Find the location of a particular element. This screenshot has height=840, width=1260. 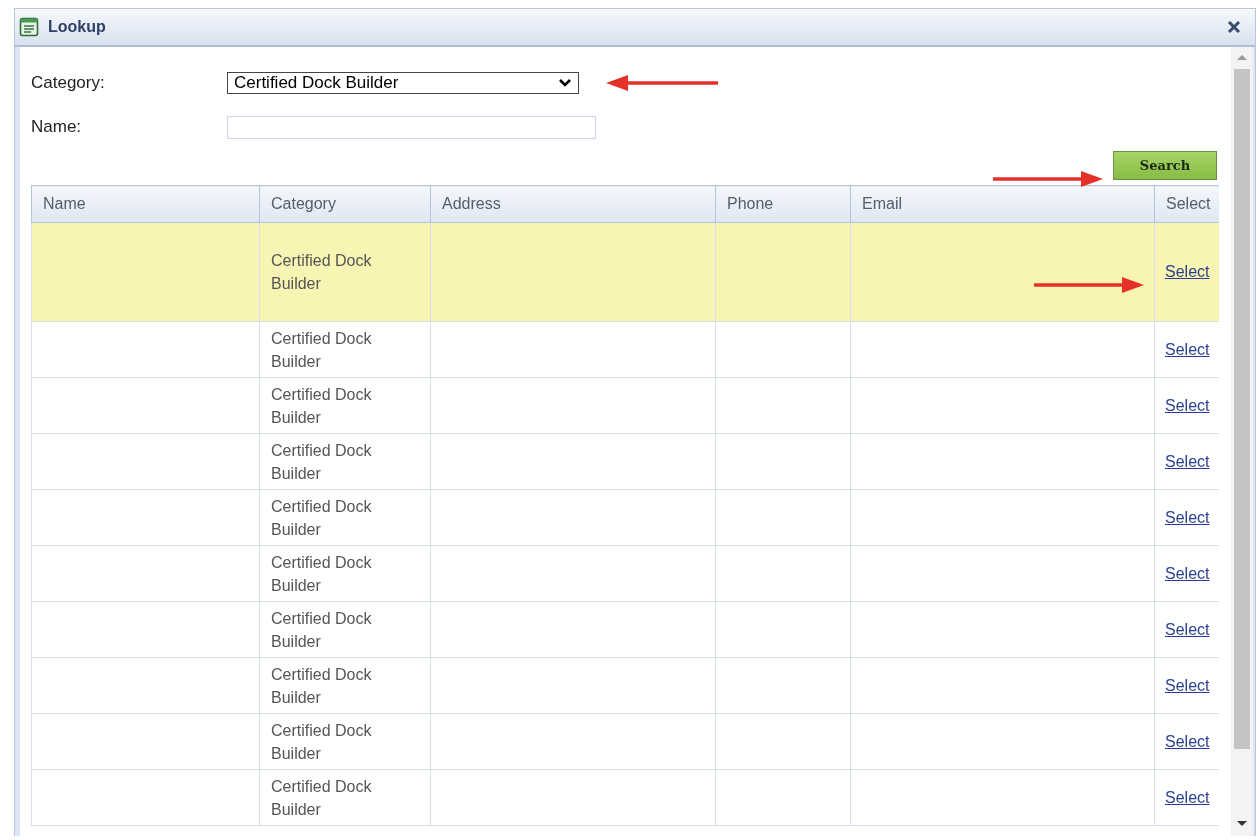

scroll-up-icon is located at coordinates (1242, 57).